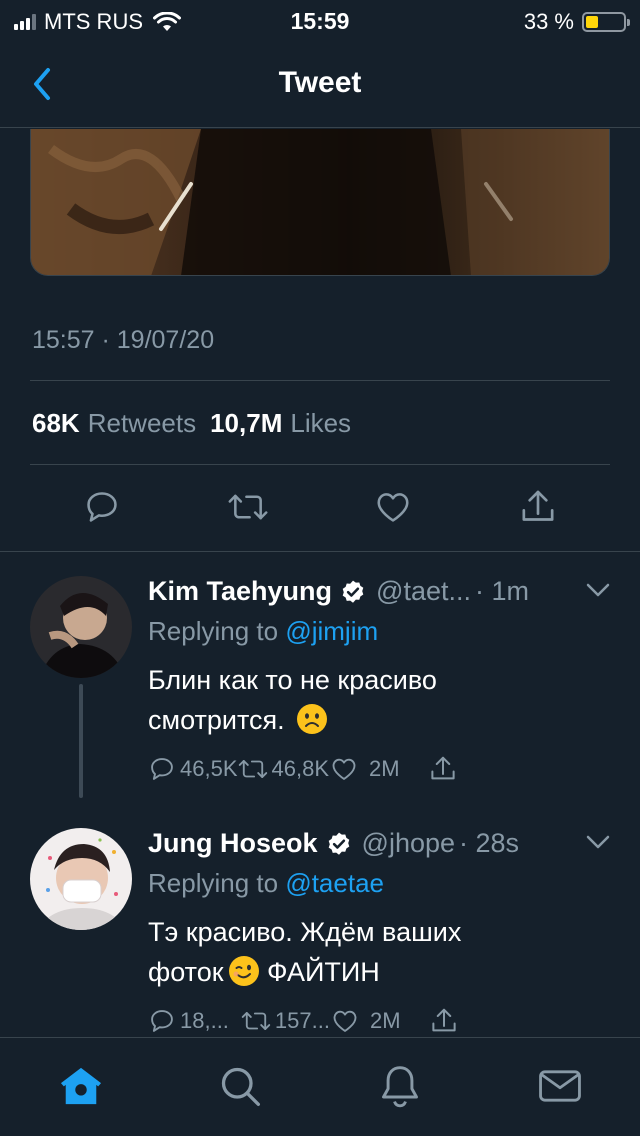 The height and width of the screenshot is (1136, 640). I want to click on tweet-image, so click(320, 202).